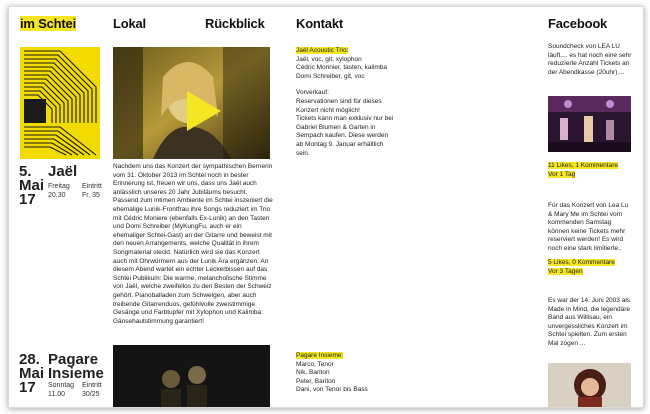 The width and height of the screenshot is (650, 414). I want to click on event-time: Freitag 20.30, so click(59, 191).